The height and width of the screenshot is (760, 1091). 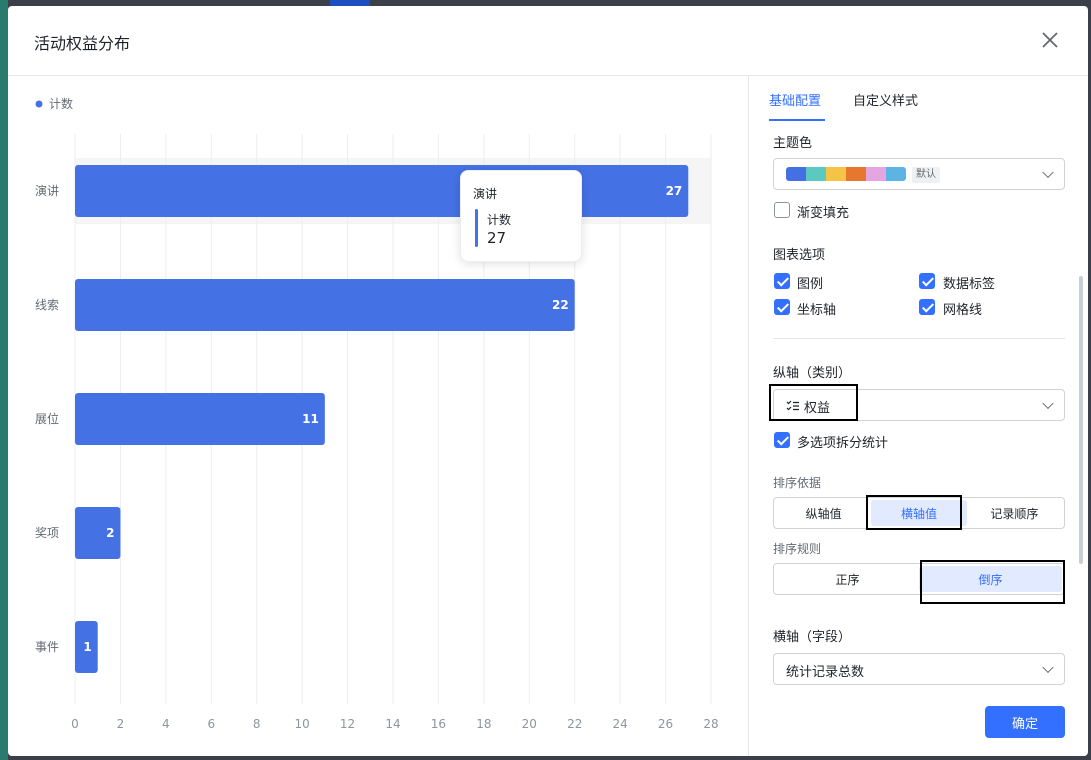 I want to click on data-label: 2, so click(x=110, y=533).